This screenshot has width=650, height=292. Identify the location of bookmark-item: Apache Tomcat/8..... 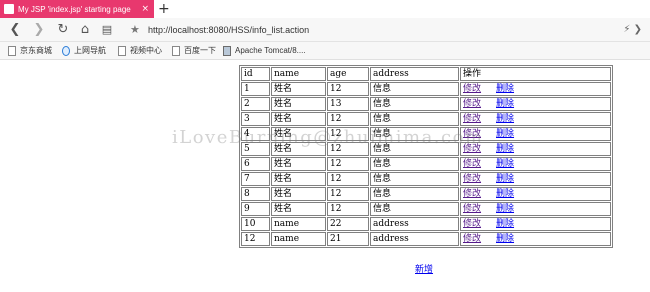
(264, 51).